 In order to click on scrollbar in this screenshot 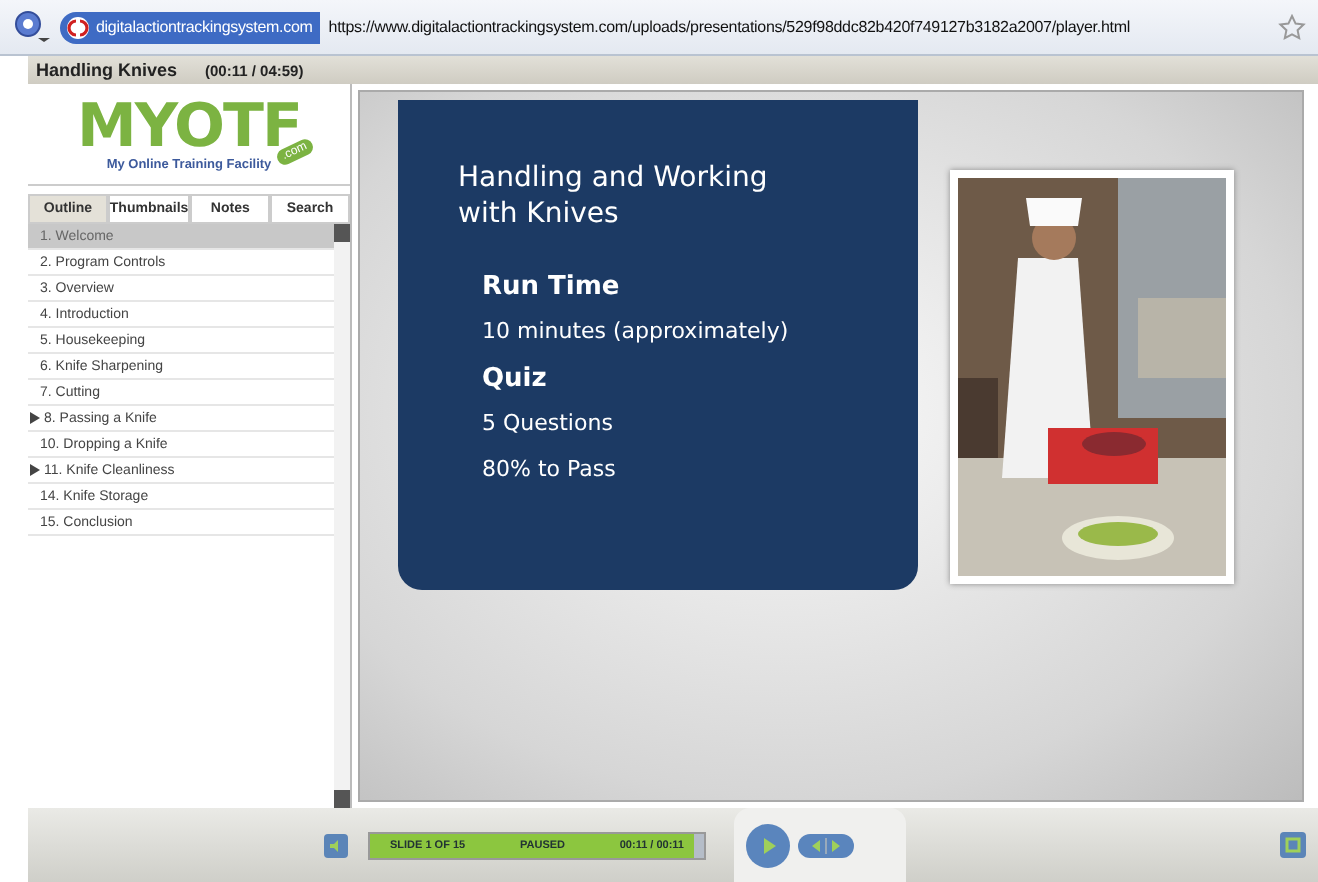, I will do `click(342, 516)`.